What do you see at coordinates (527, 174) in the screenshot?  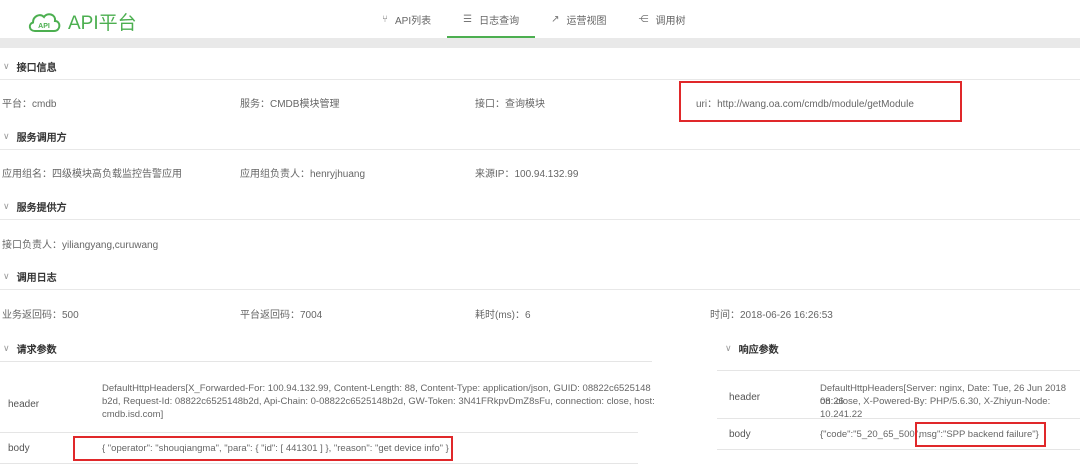 I see `source-ip-field: 来源IP：100.94.132.99` at bounding box center [527, 174].